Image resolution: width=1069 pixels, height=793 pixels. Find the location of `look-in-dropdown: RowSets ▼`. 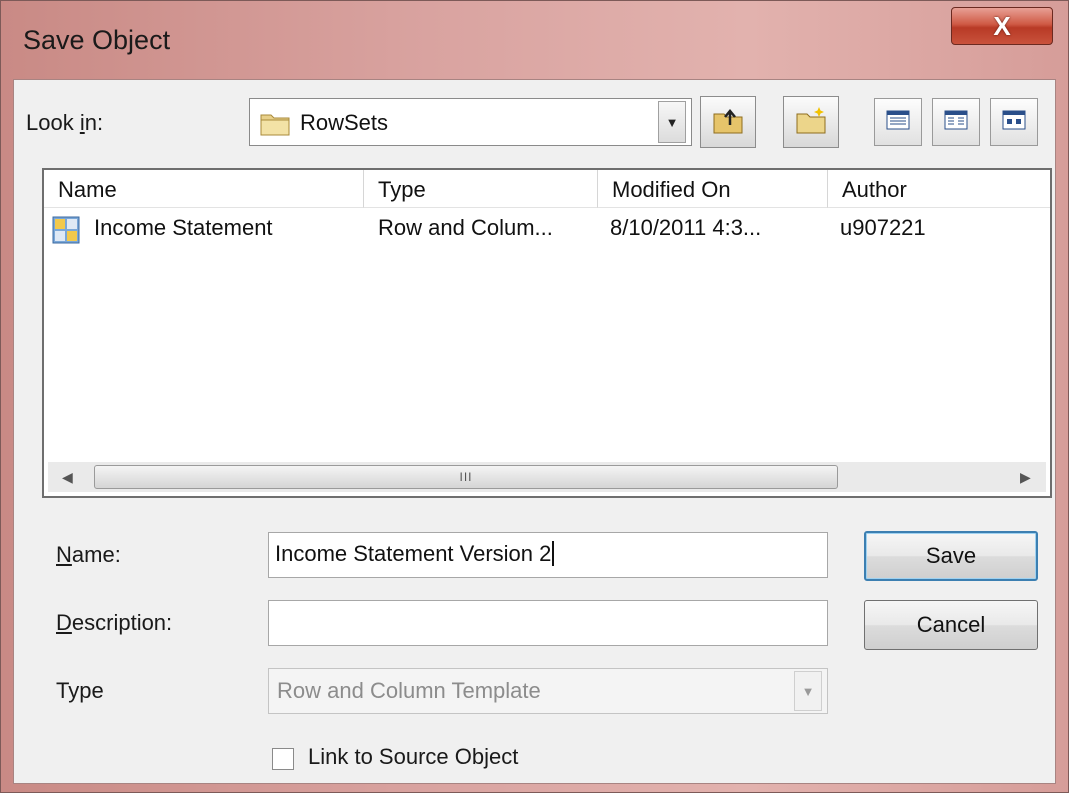

look-in-dropdown: RowSets ▼ is located at coordinates (470, 122).